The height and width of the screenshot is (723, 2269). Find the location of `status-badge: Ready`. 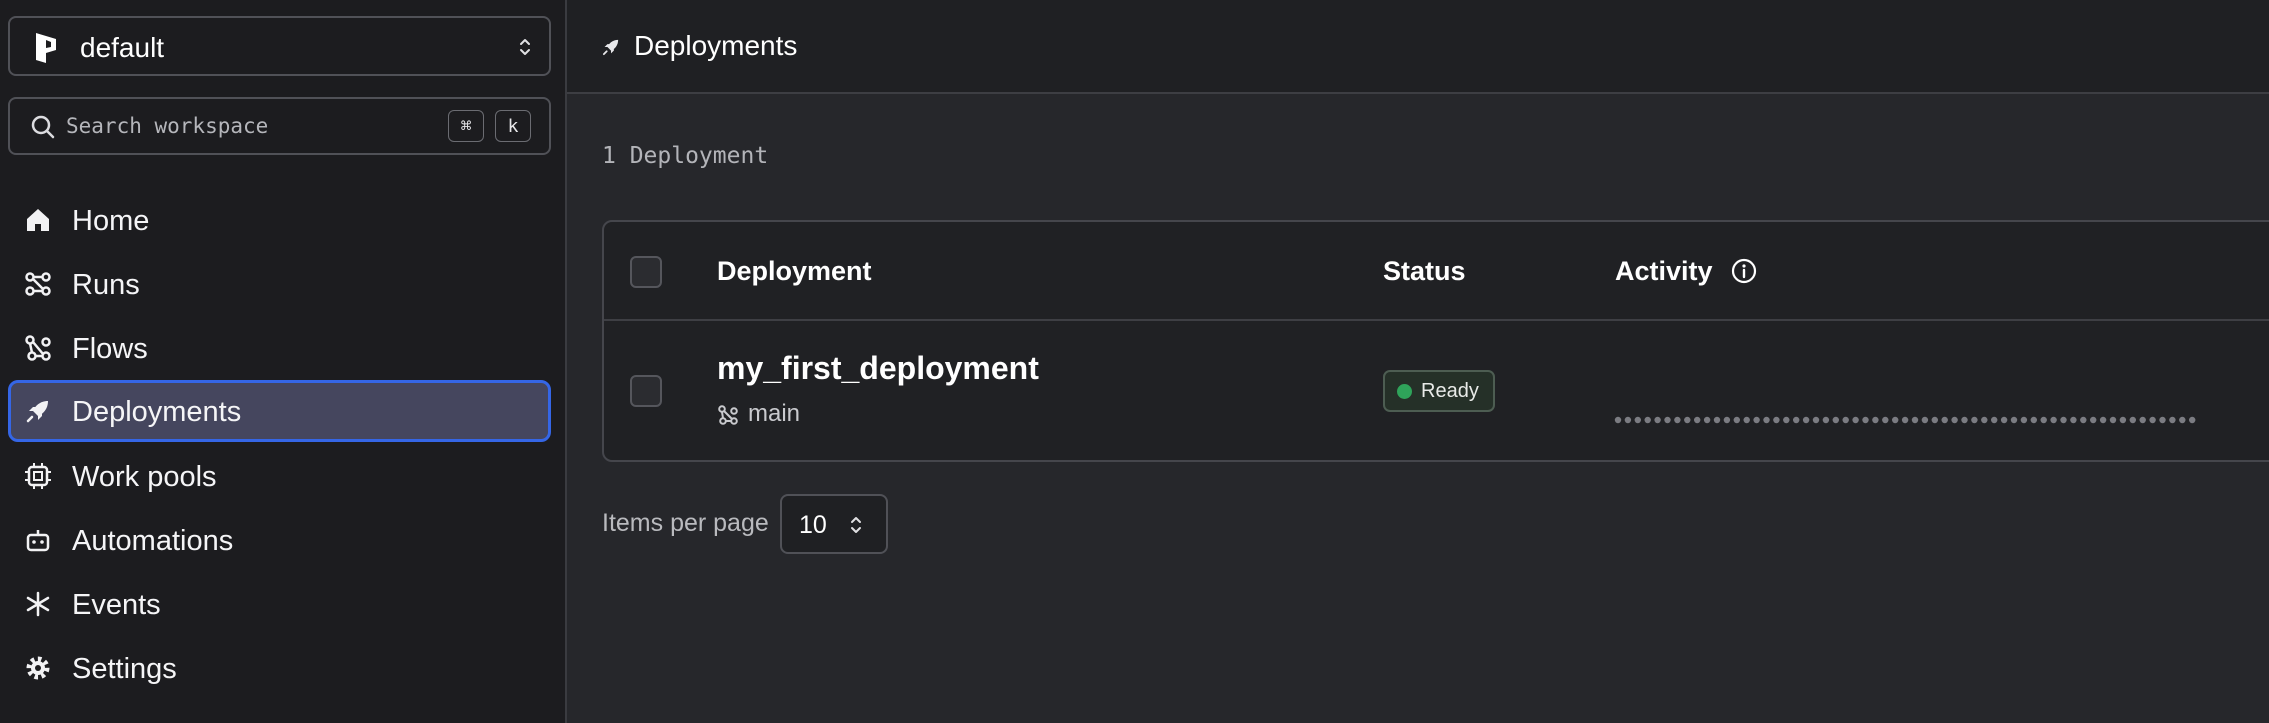

status-badge: Ready is located at coordinates (1439, 391).